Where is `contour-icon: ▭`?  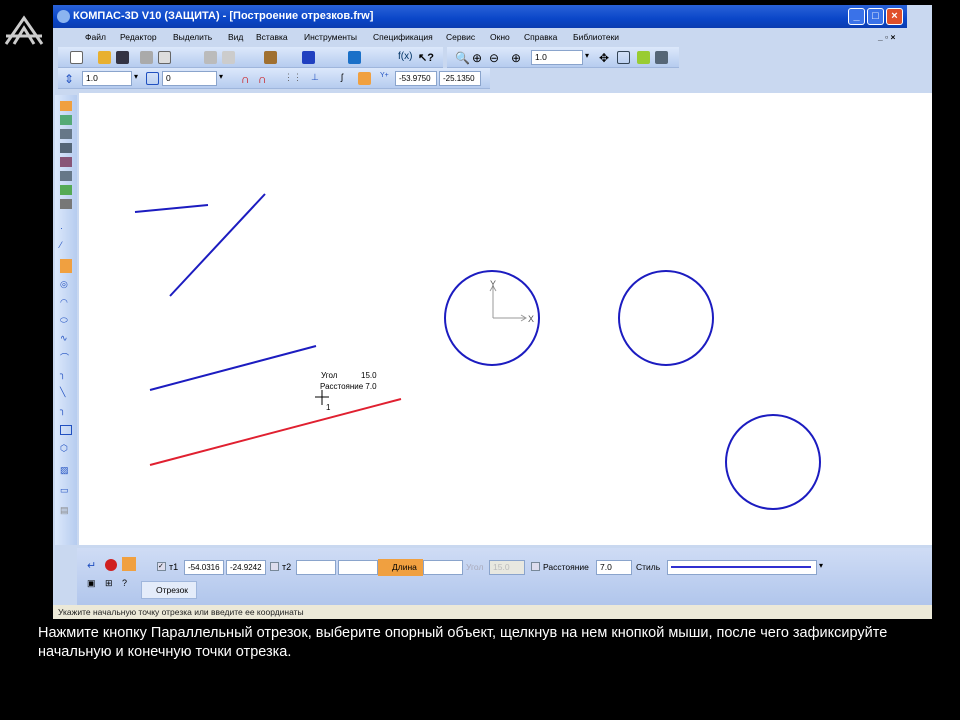
contour-icon: ▭ is located at coordinates (66, 490).